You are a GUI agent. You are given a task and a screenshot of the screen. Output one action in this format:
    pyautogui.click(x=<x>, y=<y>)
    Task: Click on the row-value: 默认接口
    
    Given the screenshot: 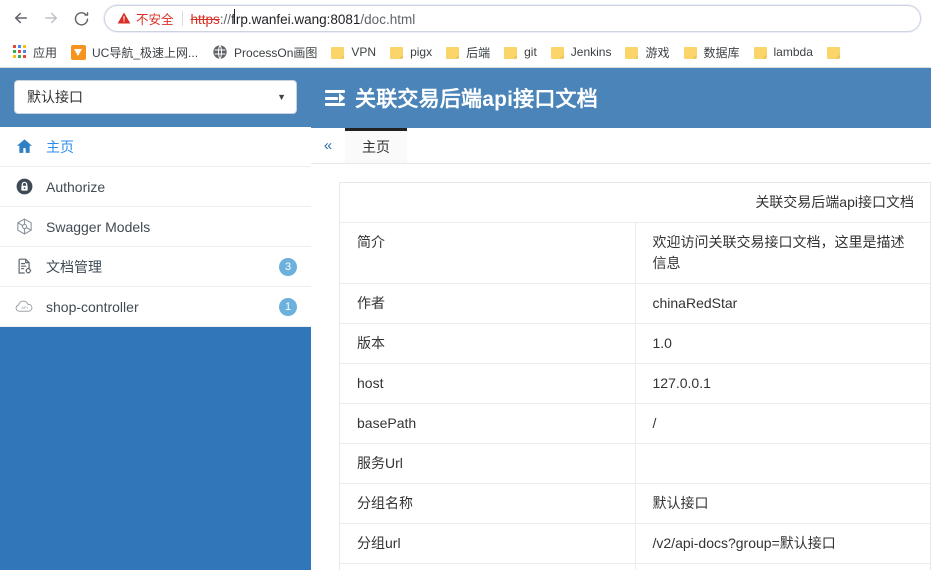 What is the action you would take?
    pyautogui.click(x=782, y=503)
    